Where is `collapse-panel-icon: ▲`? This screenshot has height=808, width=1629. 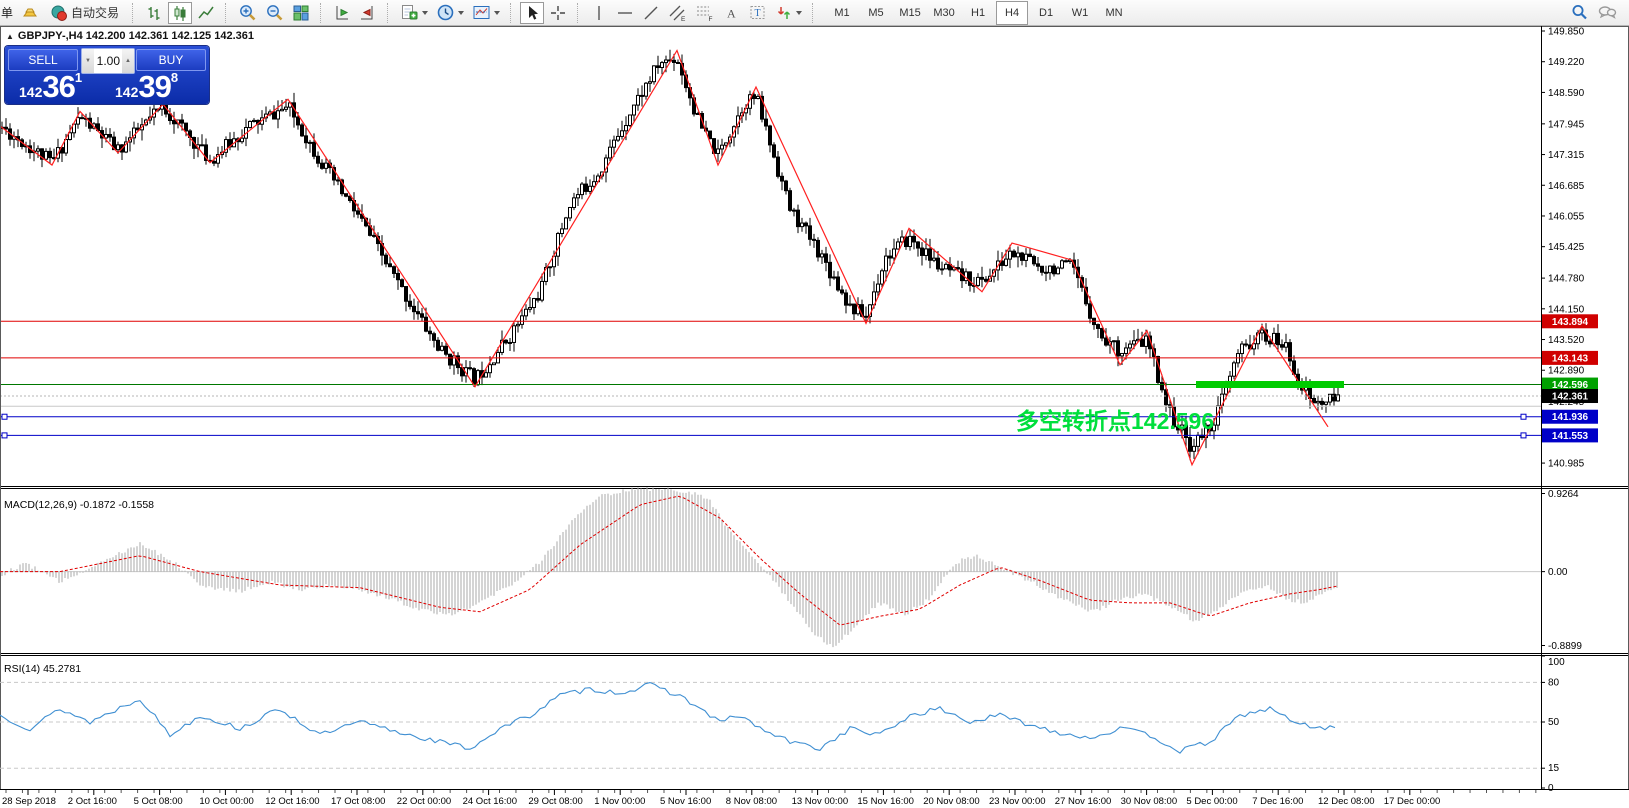 collapse-panel-icon: ▲ is located at coordinates (10, 36).